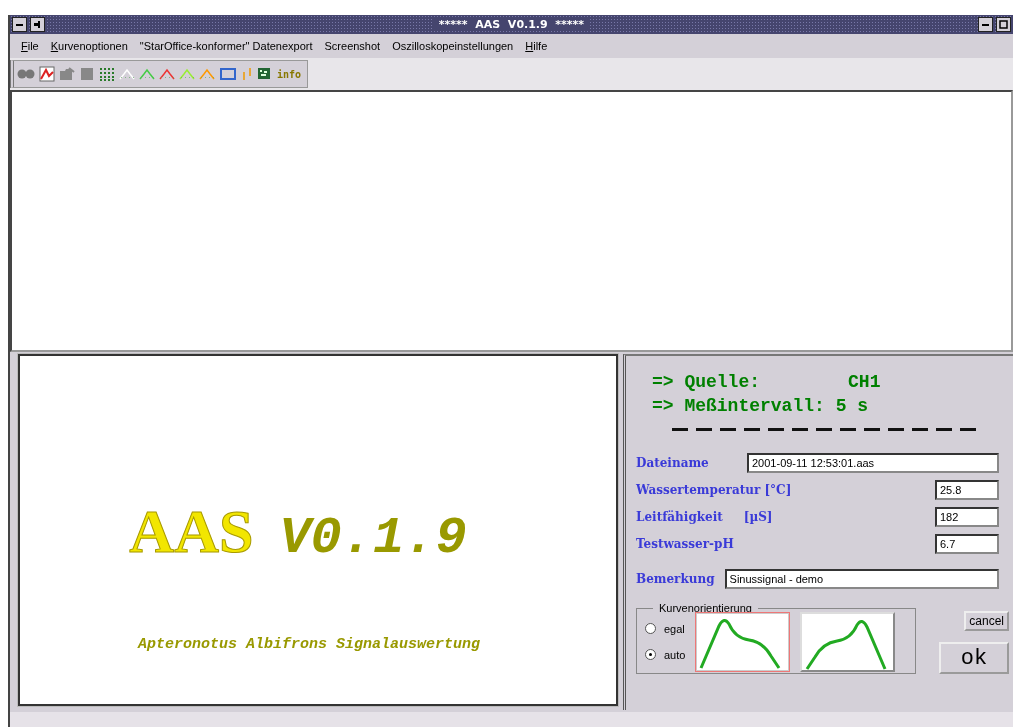  What do you see at coordinates (743, 641) in the screenshot?
I see `curve-button` at bounding box center [743, 641].